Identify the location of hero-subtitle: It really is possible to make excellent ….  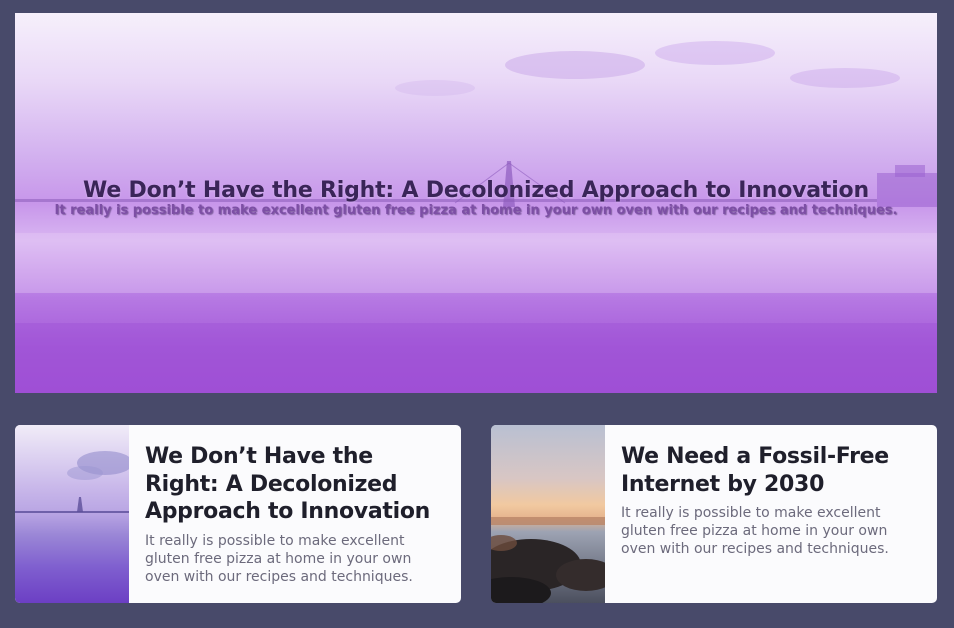
(476, 210).